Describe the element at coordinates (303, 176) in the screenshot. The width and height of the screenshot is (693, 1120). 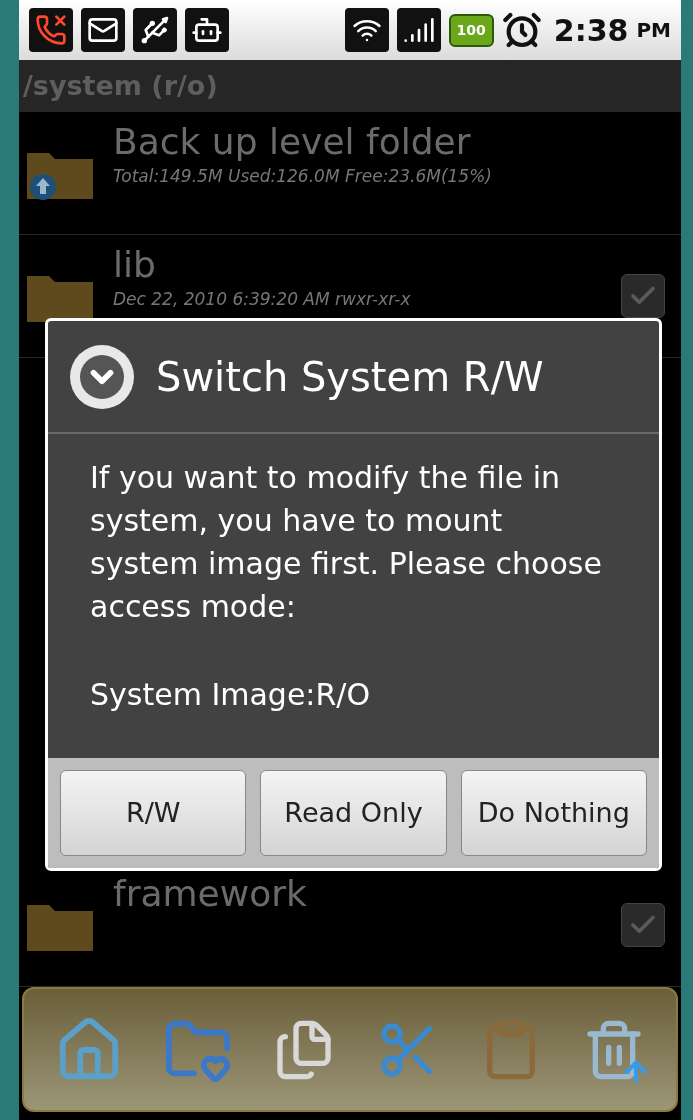
I see `folder-details: Total:149.5M Used:126.0M Free:23.6M(15%)` at that location.